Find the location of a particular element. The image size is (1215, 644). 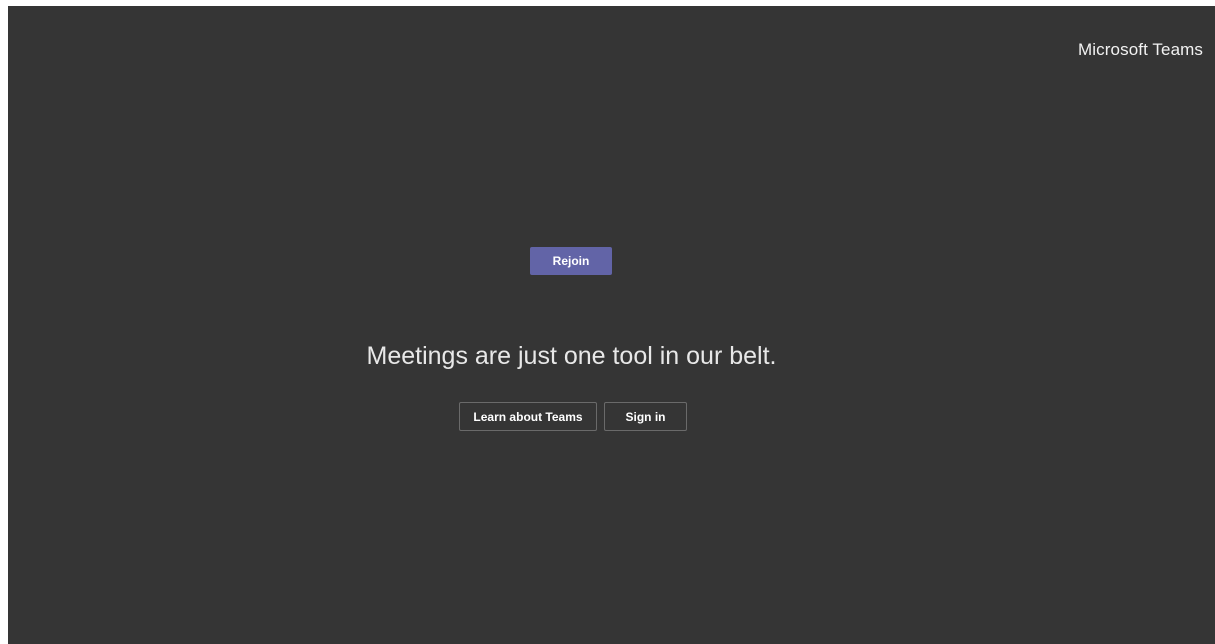

rejoin-button: Rejoin is located at coordinates (571, 261).